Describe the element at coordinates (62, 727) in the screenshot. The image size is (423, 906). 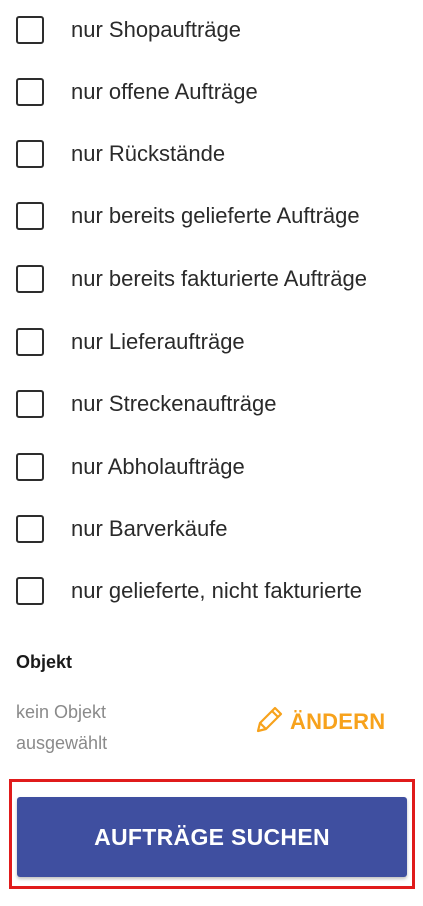
I see `objekt-value: kein Objekt ausgewählt` at that location.